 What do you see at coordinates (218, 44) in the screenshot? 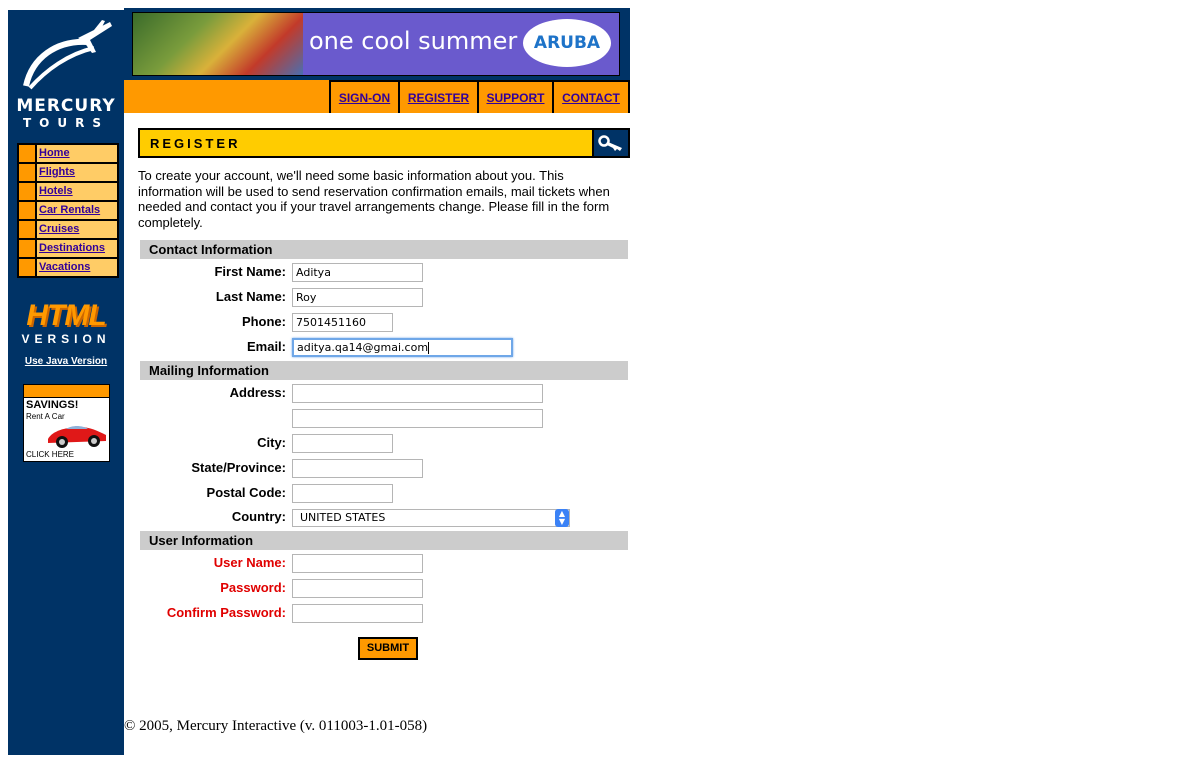
I see `banner-photo` at bounding box center [218, 44].